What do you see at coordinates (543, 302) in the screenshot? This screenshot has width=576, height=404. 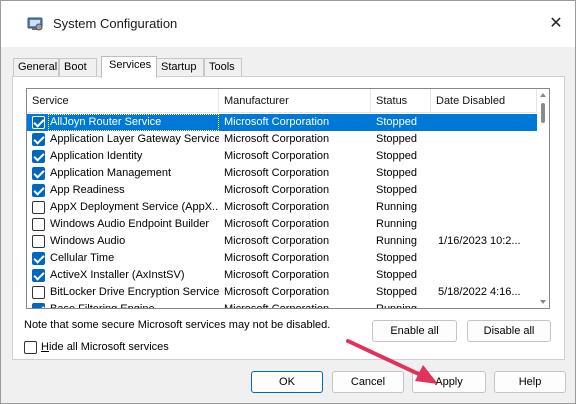 I see `scroll-down-icon` at bounding box center [543, 302].